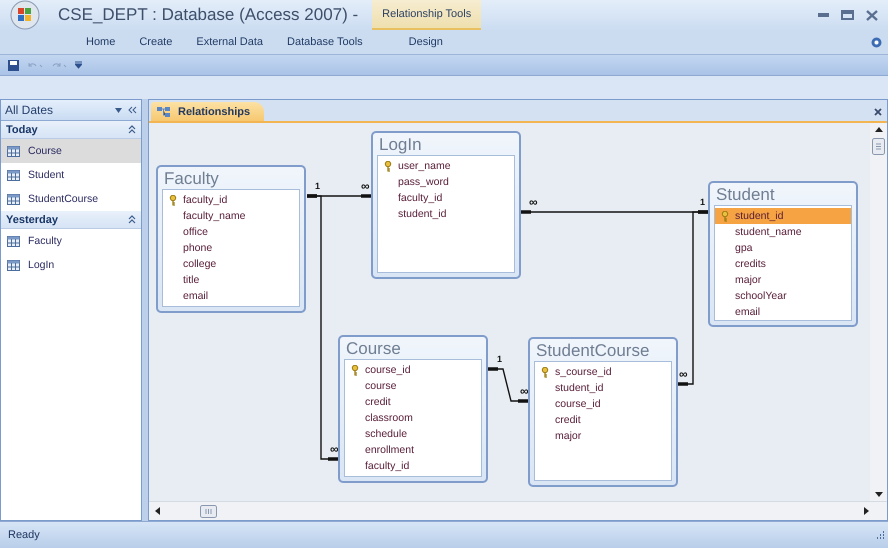  I want to click on table-box: Student student_id student_name gpa credits major schoolYear email, so click(783, 254).